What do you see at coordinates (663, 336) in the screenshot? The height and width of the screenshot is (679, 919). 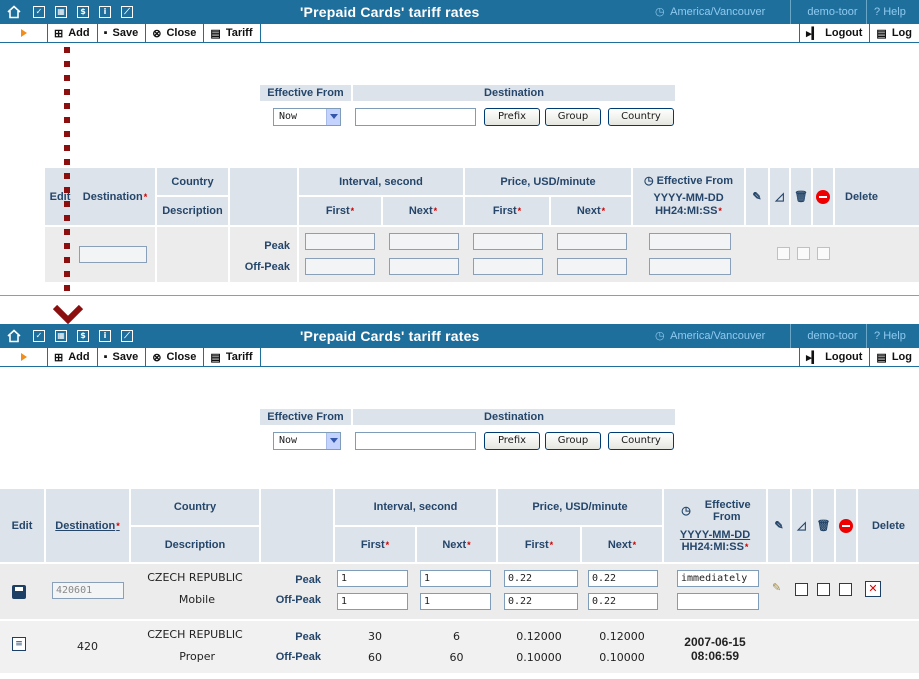 I see `clock-icon: ◷` at bounding box center [663, 336].